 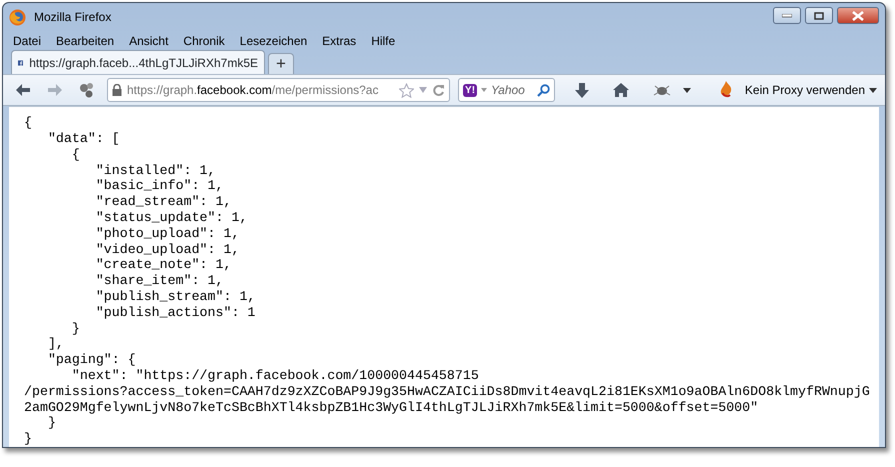 I want to click on search-engine-logo: Y!, so click(x=470, y=90).